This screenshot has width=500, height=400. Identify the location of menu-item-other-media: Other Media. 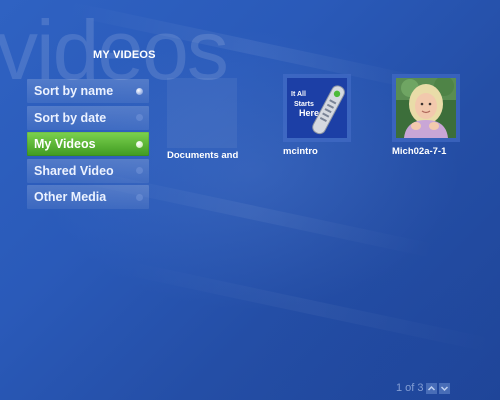
(88, 197).